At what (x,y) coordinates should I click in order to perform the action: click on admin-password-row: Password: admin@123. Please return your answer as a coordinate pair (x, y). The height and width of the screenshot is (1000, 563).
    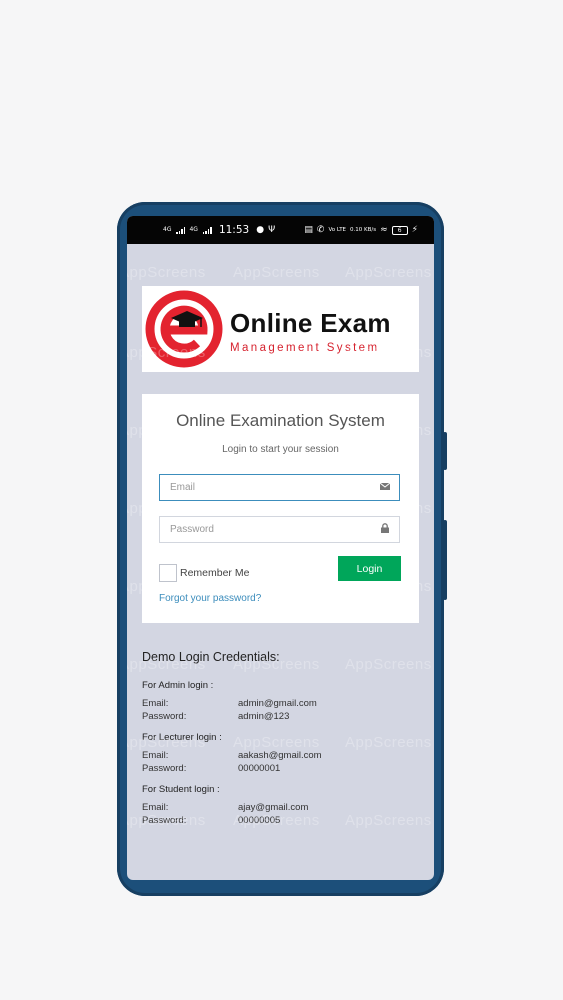
    Looking at the image, I should click on (282, 716).